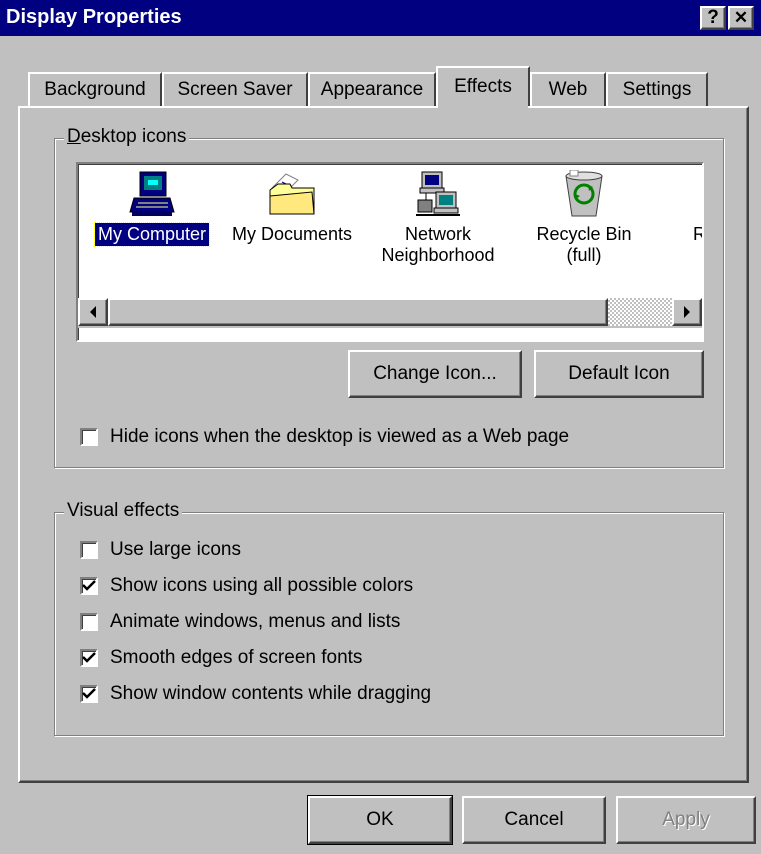 This screenshot has width=761, height=854. I want to click on list-item-my-computer: My Computer, so click(152, 208).